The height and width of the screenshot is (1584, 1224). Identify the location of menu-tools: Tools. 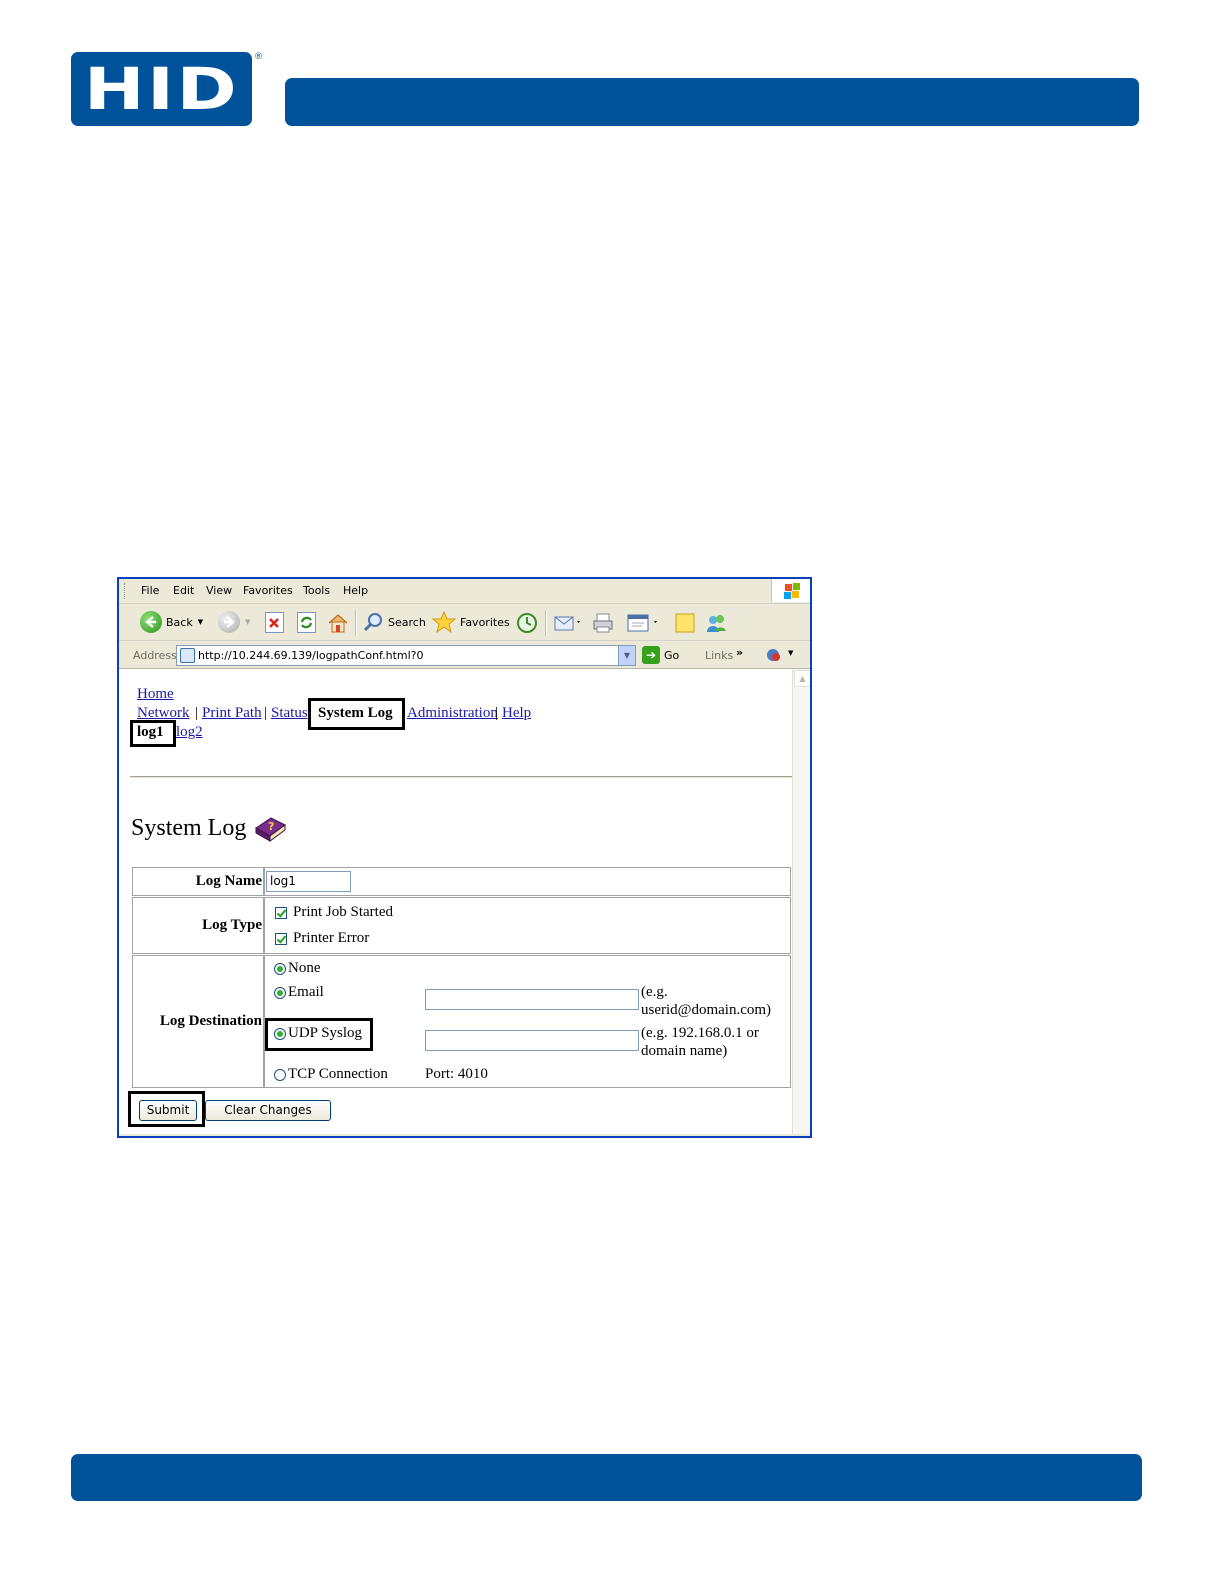
(316, 590).